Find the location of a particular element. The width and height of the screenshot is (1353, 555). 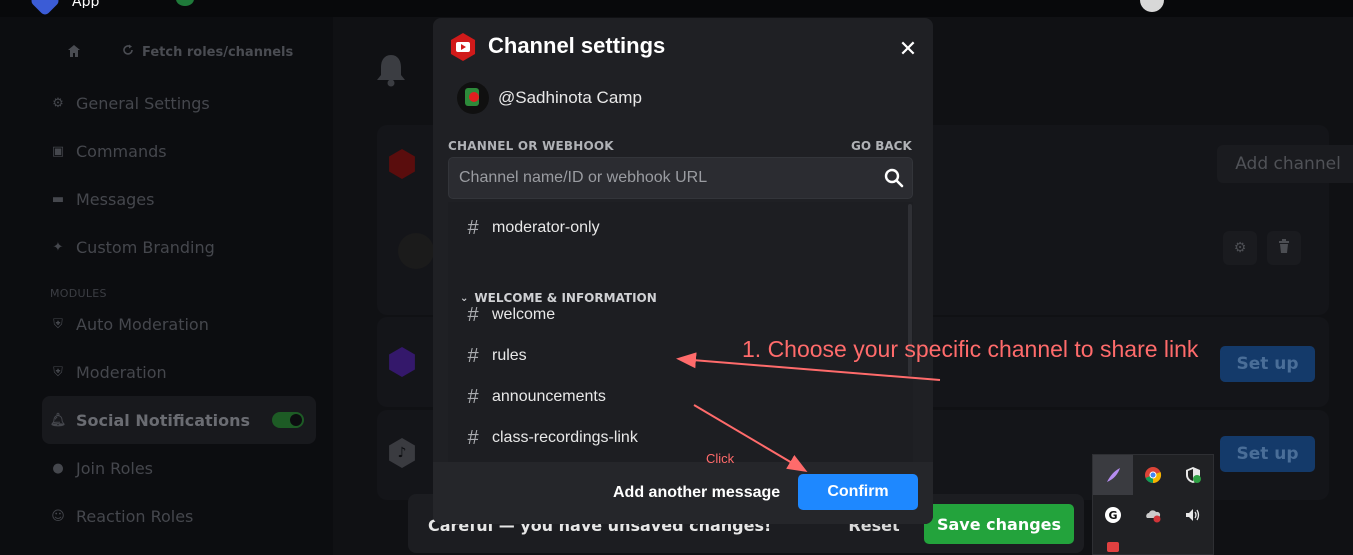

sidebar-item-label: Moderation is located at coordinates (121, 372).